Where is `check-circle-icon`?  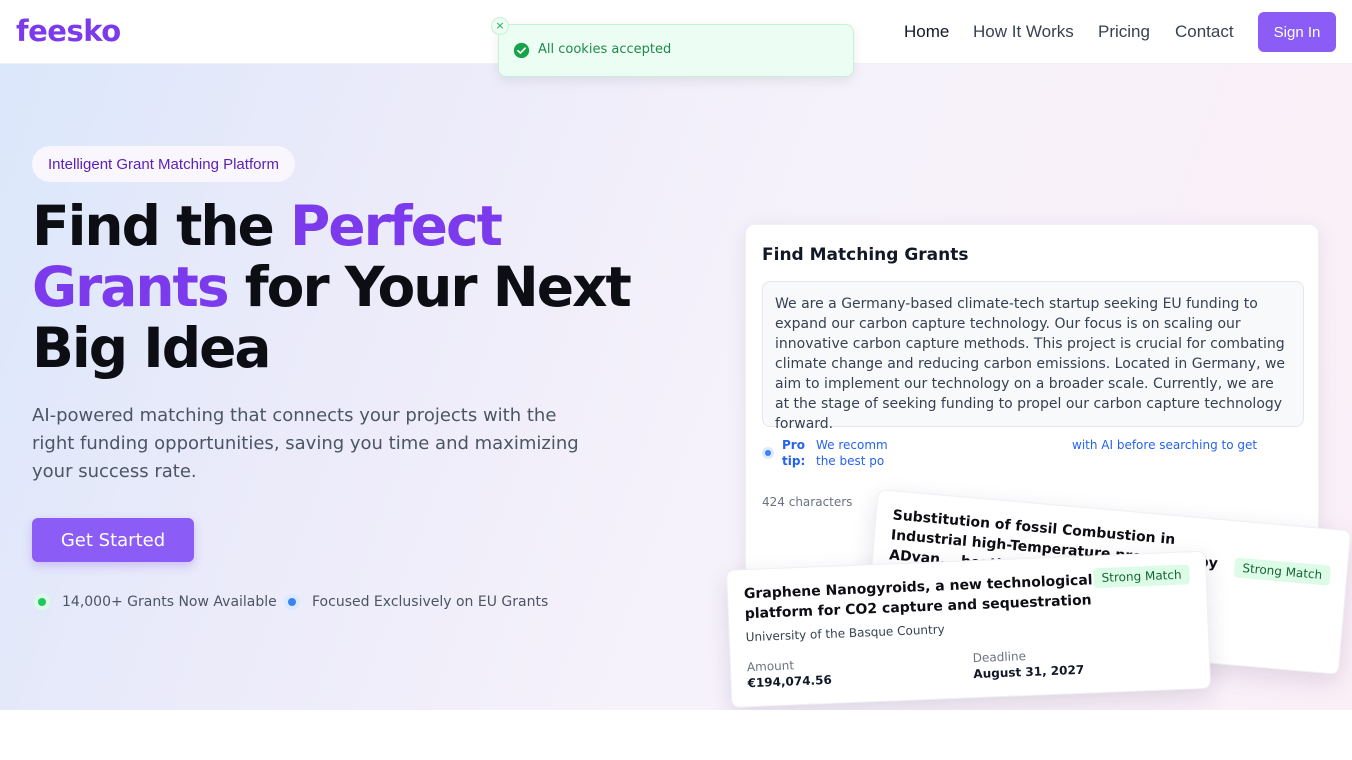
check-circle-icon is located at coordinates (521, 50).